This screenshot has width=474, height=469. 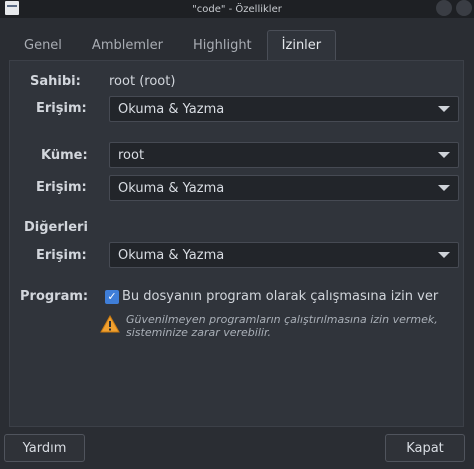 I want to click on window-title: "code" - Özellikler, so click(x=237, y=9).